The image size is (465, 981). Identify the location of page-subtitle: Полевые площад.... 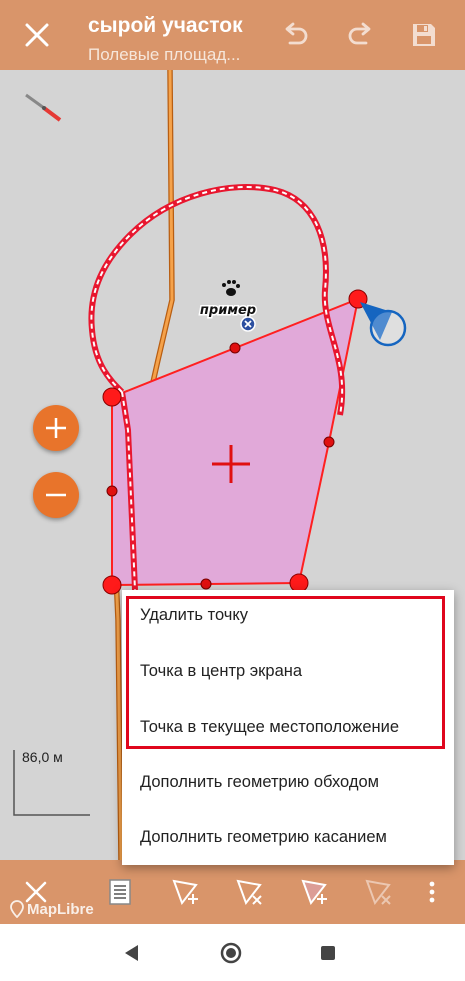
(164, 54).